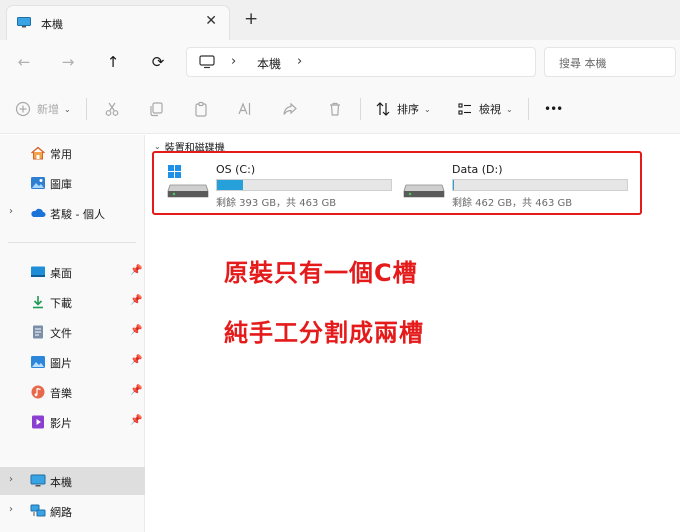 The height and width of the screenshot is (532, 680). What do you see at coordinates (453, 185) in the screenshot?
I see `drive-usage-fill` at bounding box center [453, 185].